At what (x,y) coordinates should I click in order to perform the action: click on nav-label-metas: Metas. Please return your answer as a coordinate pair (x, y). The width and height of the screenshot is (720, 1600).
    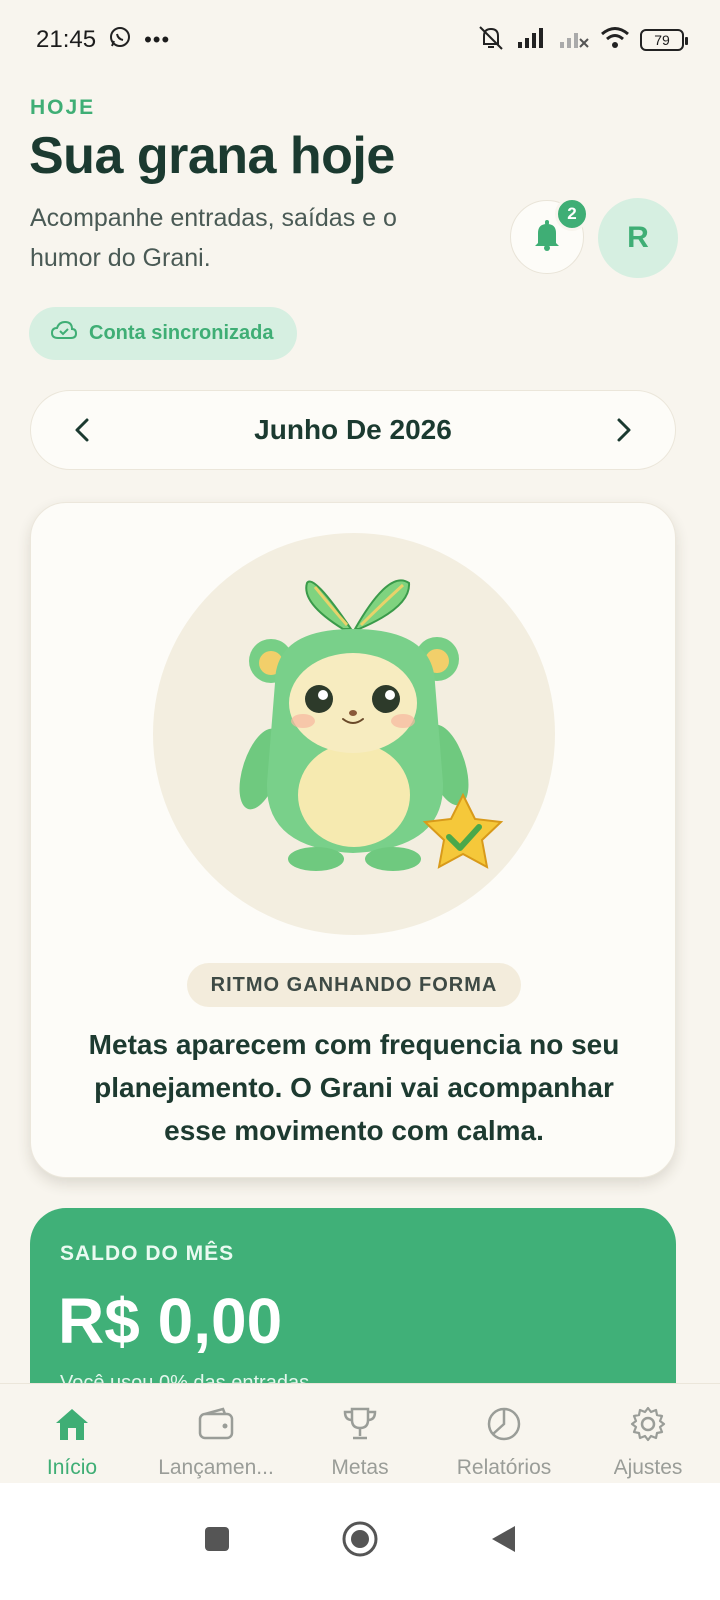
    Looking at the image, I should click on (360, 1467).